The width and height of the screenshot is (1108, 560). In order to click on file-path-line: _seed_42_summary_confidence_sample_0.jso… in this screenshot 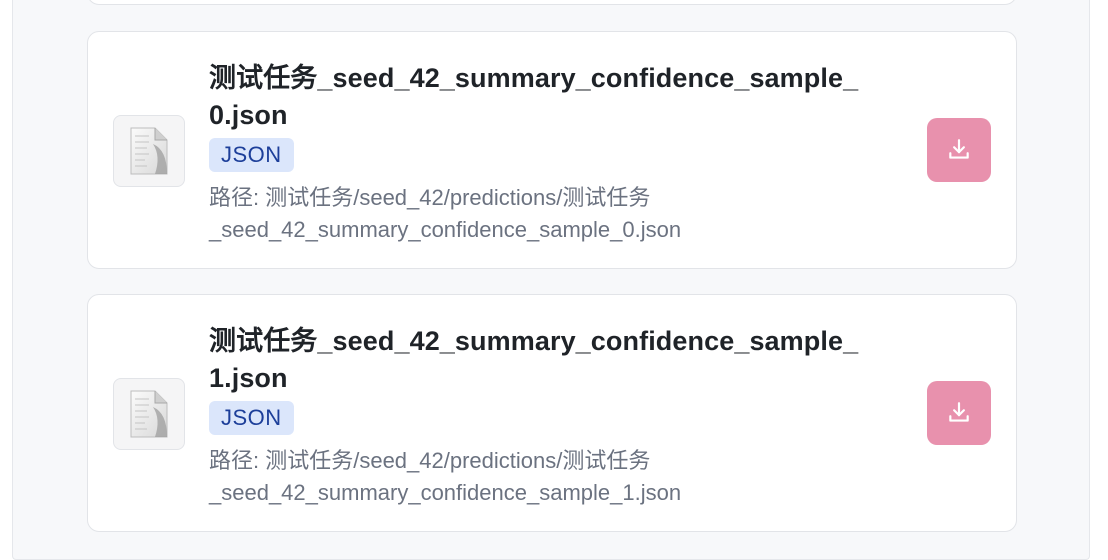, I will do `click(445, 229)`.